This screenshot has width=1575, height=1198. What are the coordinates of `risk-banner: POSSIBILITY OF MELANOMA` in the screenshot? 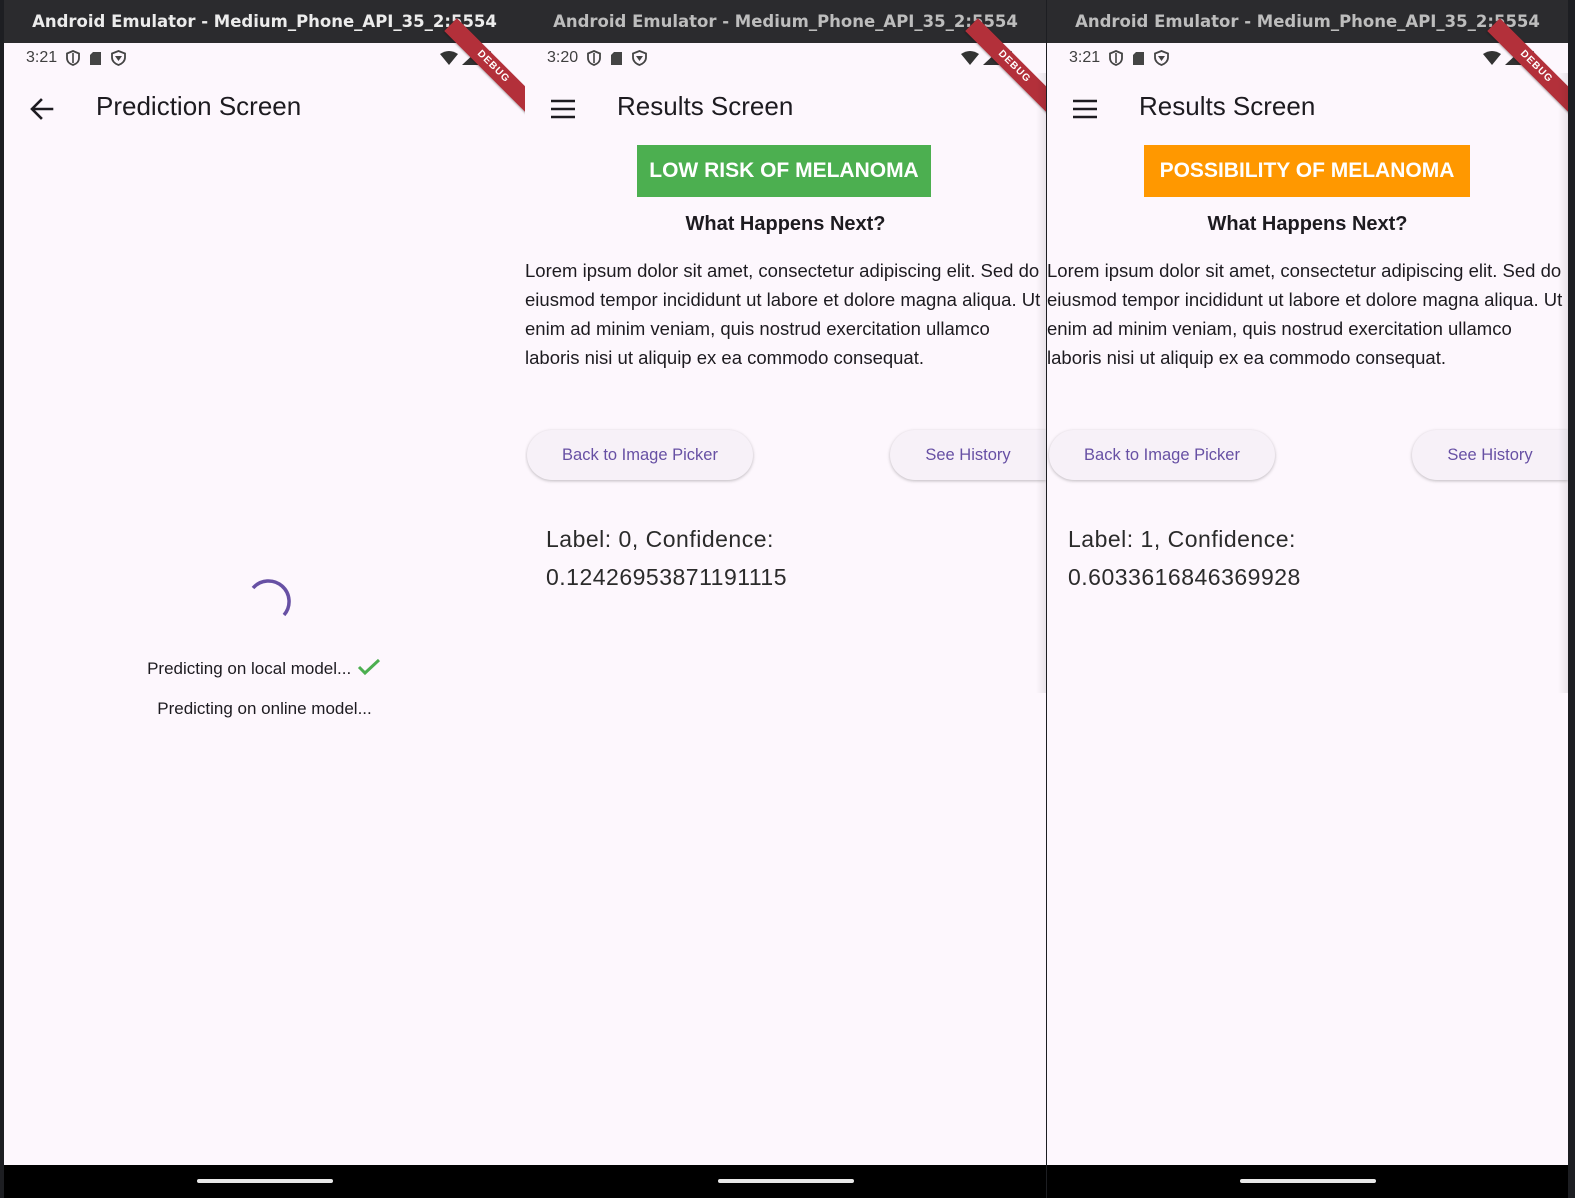 It's located at (1307, 171).